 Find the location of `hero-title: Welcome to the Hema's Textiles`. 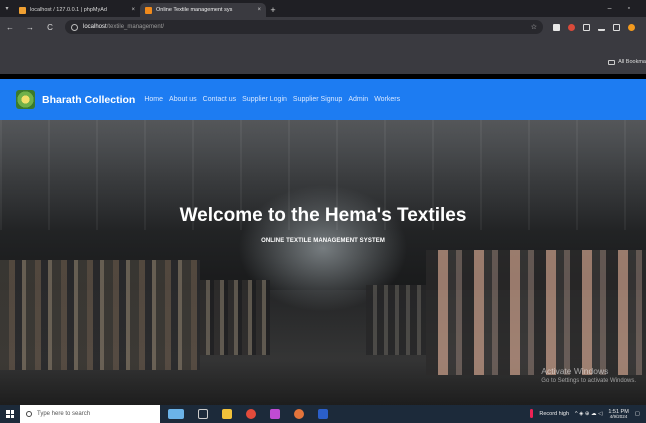

hero-title: Welcome to the Hema's Textiles is located at coordinates (323, 215).